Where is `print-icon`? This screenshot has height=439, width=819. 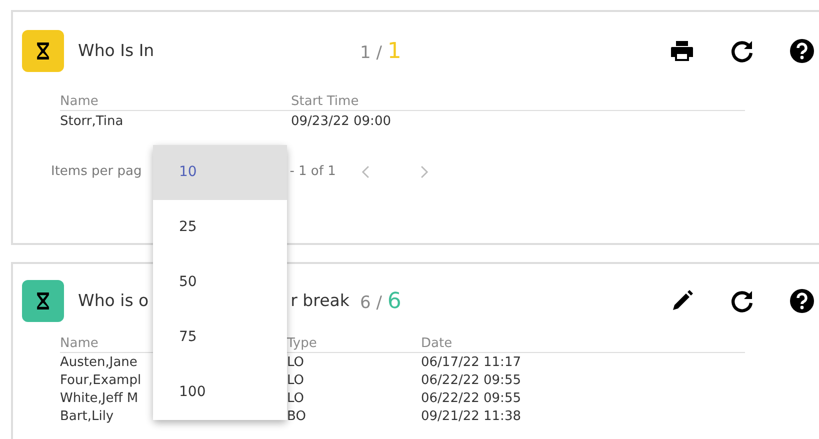
print-icon is located at coordinates (682, 51).